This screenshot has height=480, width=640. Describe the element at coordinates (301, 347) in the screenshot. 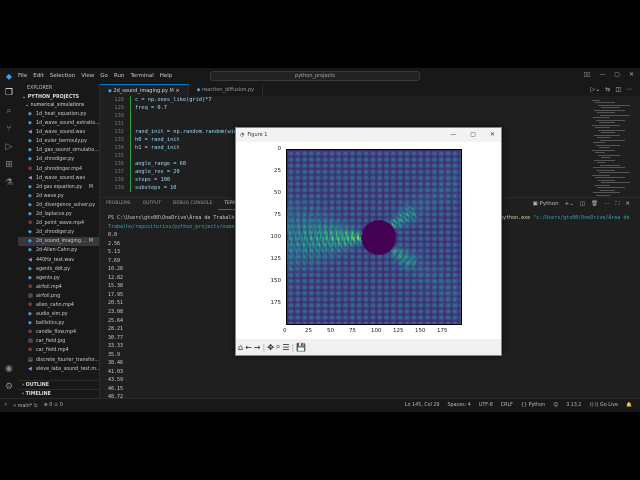

I see `save-icon: 💾` at that location.